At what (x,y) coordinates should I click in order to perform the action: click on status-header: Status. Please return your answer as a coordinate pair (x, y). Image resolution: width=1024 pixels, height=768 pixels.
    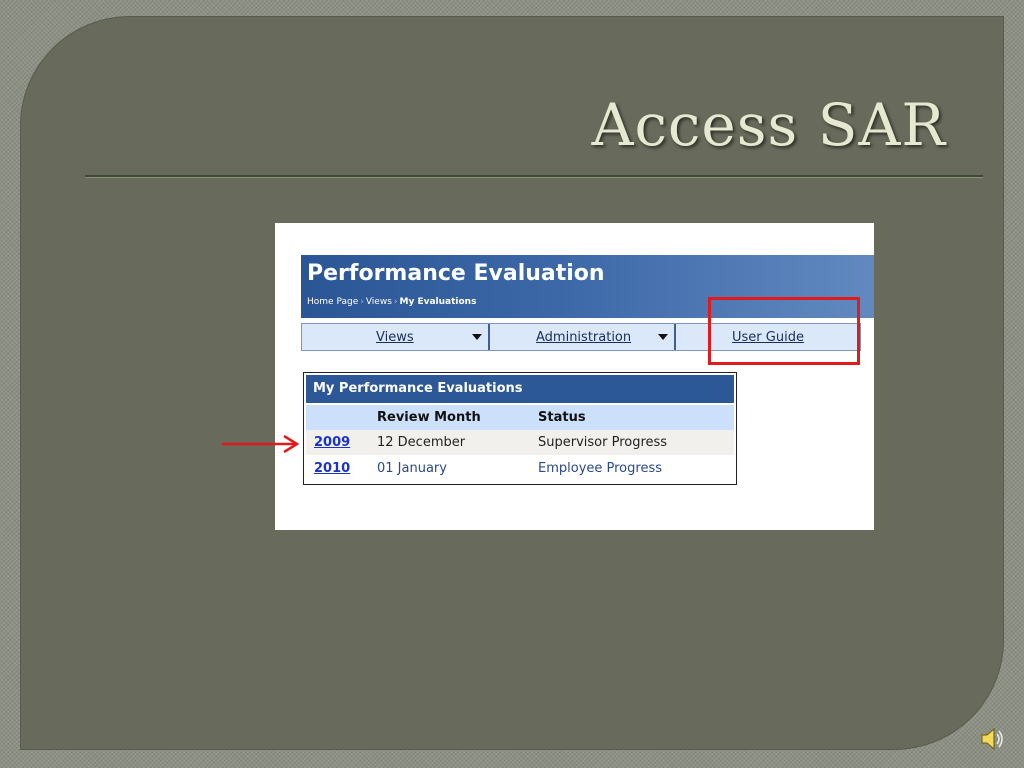
    Looking at the image, I should click on (562, 417).